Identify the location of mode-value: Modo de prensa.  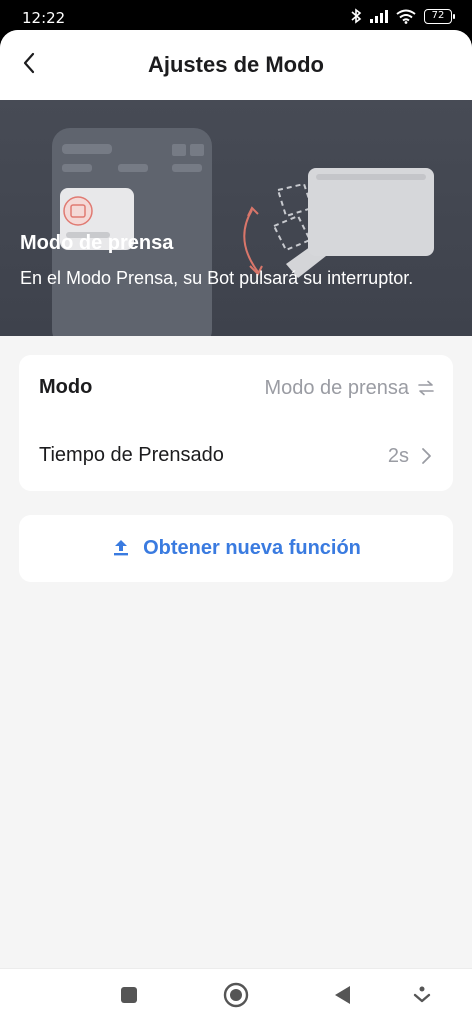
(336, 388).